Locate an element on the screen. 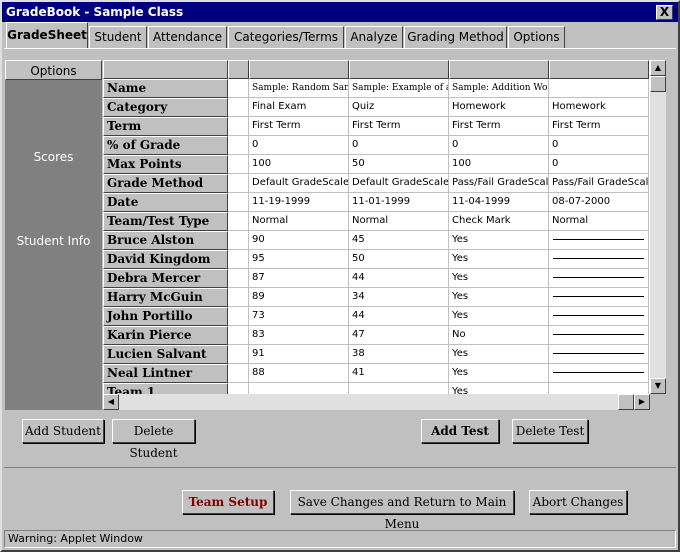 This screenshot has width=680, height=552. scroll-right-icon: ▶ is located at coordinates (642, 402).